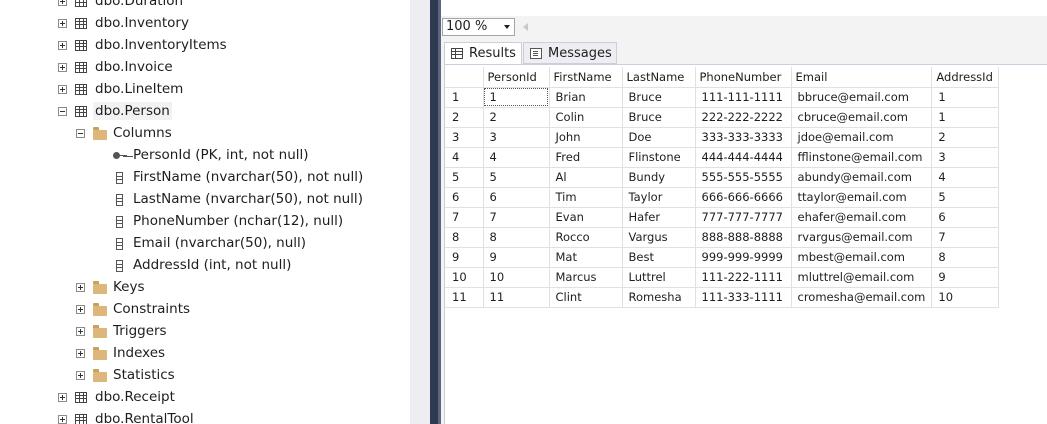  Describe the element at coordinates (862, 277) in the screenshot. I see `table-cell: mluttrel@email.com` at that location.